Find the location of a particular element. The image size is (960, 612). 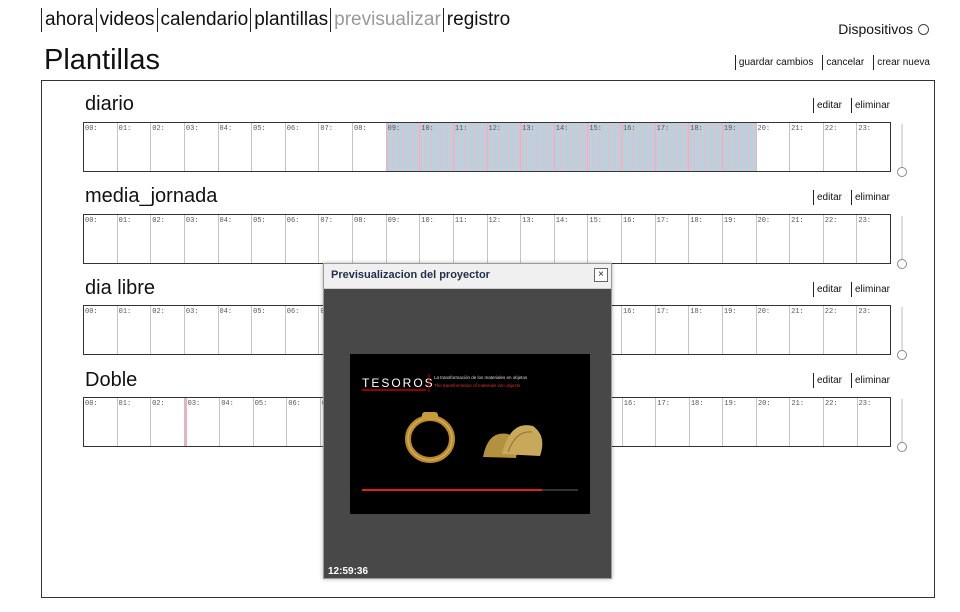

nav-previsualizar: previsualizar is located at coordinates (386, 20).